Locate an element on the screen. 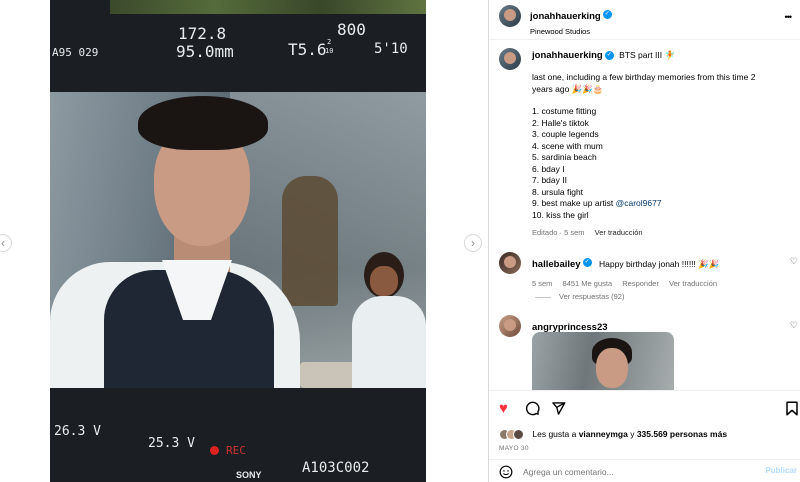 The height and width of the screenshot is (482, 800). hud-stop-frac-top: 2 is located at coordinates (329, 42).